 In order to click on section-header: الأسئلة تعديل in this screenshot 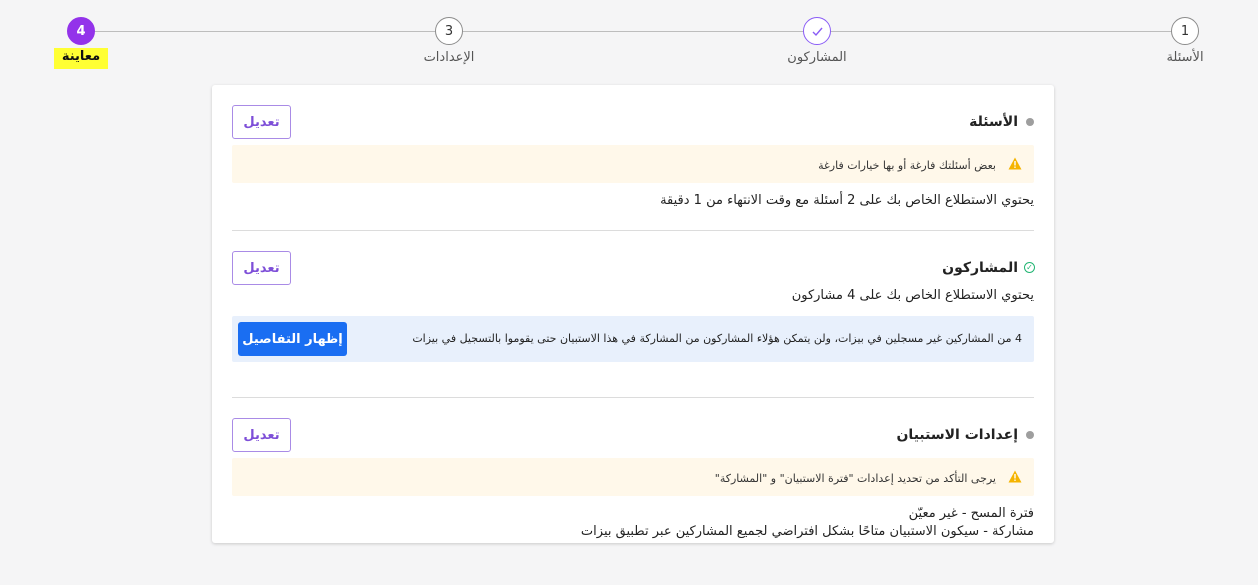, I will do `click(633, 122)`.